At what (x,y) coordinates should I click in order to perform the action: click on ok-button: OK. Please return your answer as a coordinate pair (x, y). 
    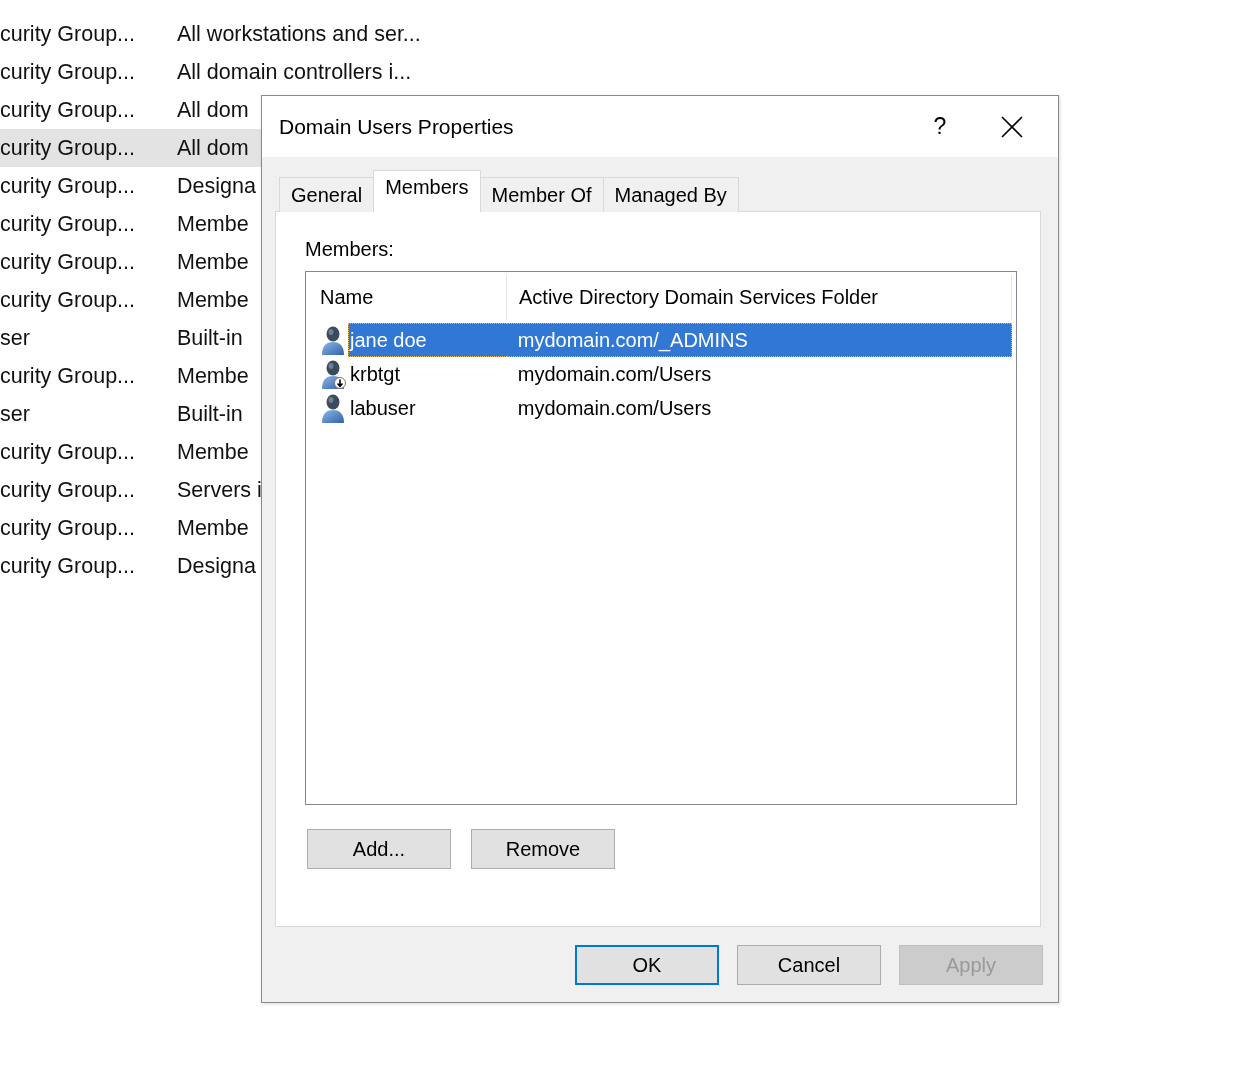
    Looking at the image, I should click on (647, 965).